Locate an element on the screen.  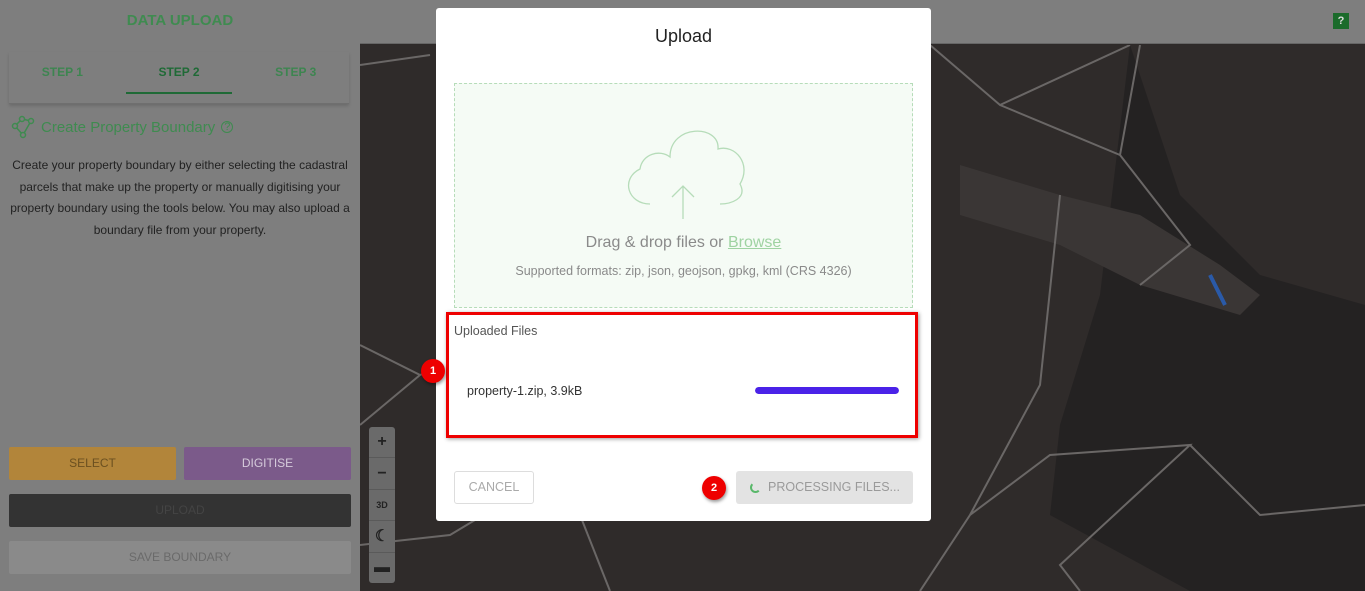
zoom-out-button: − is located at coordinates (382, 474).